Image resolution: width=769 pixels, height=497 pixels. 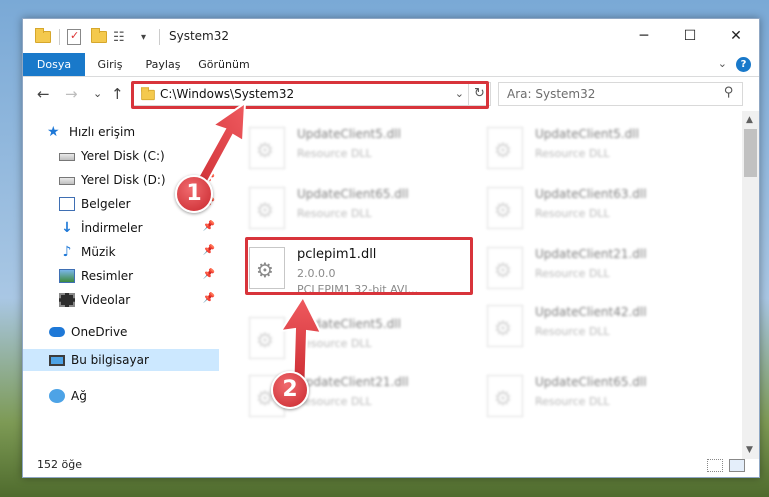 I want to click on sidebar-item-label: Müzik, so click(x=98, y=252).